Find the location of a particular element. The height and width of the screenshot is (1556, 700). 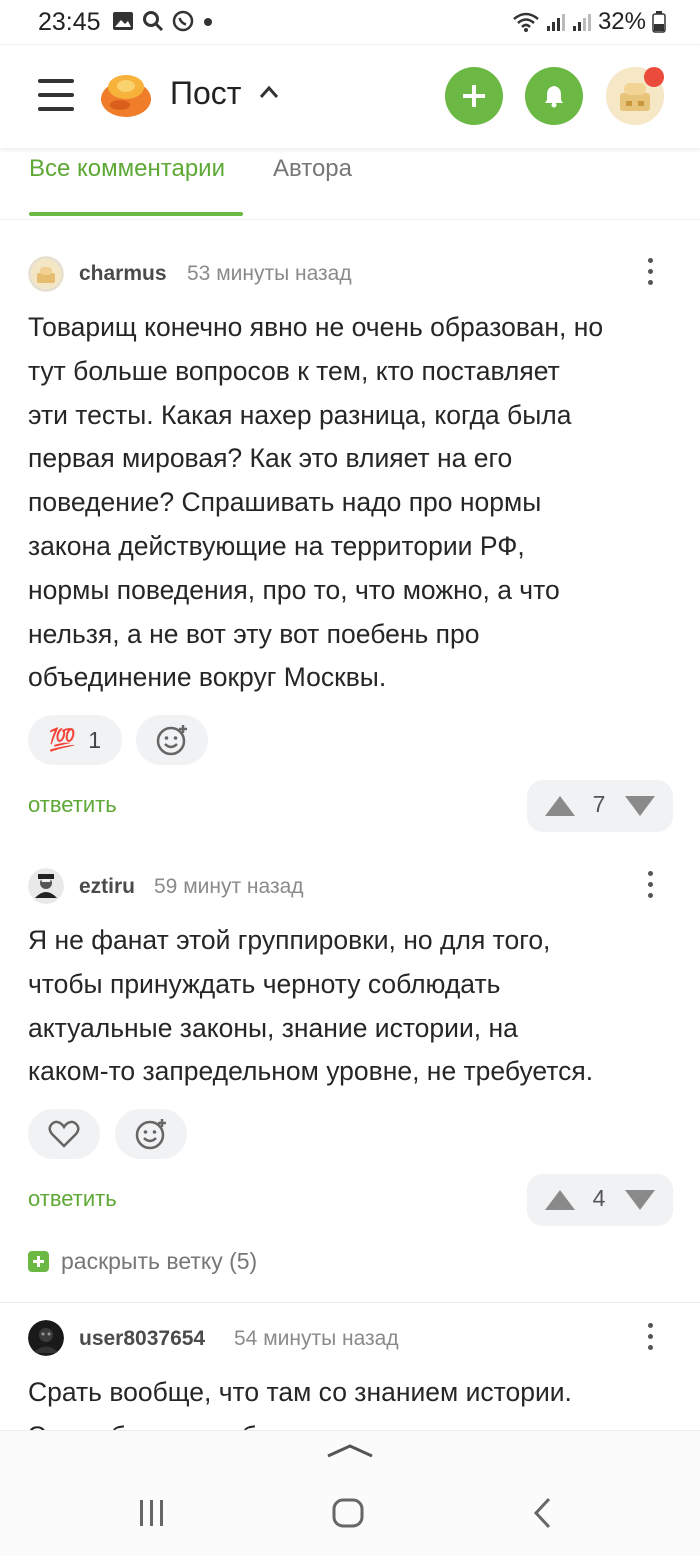

search-icon is located at coordinates (153, 21).